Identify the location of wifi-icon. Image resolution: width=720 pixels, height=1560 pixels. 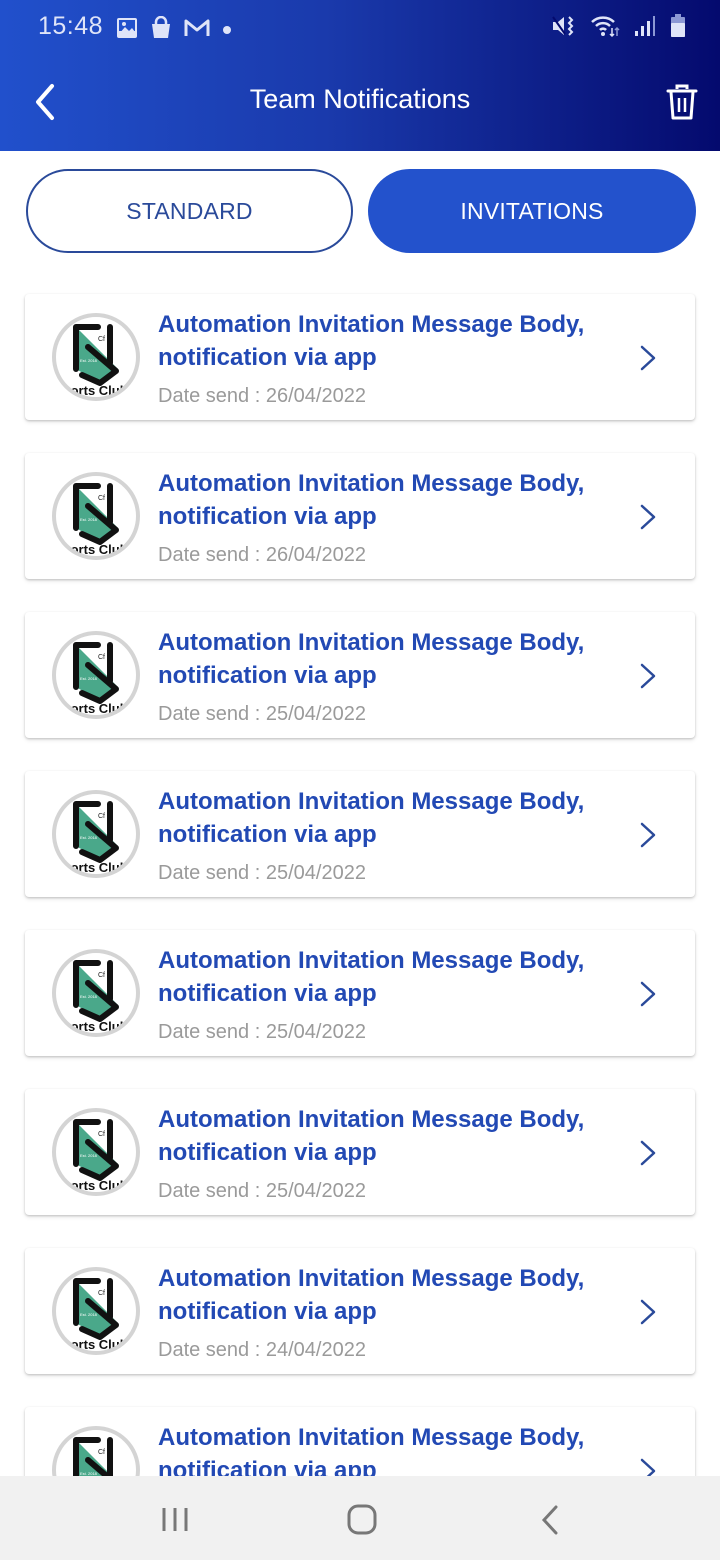
(605, 28).